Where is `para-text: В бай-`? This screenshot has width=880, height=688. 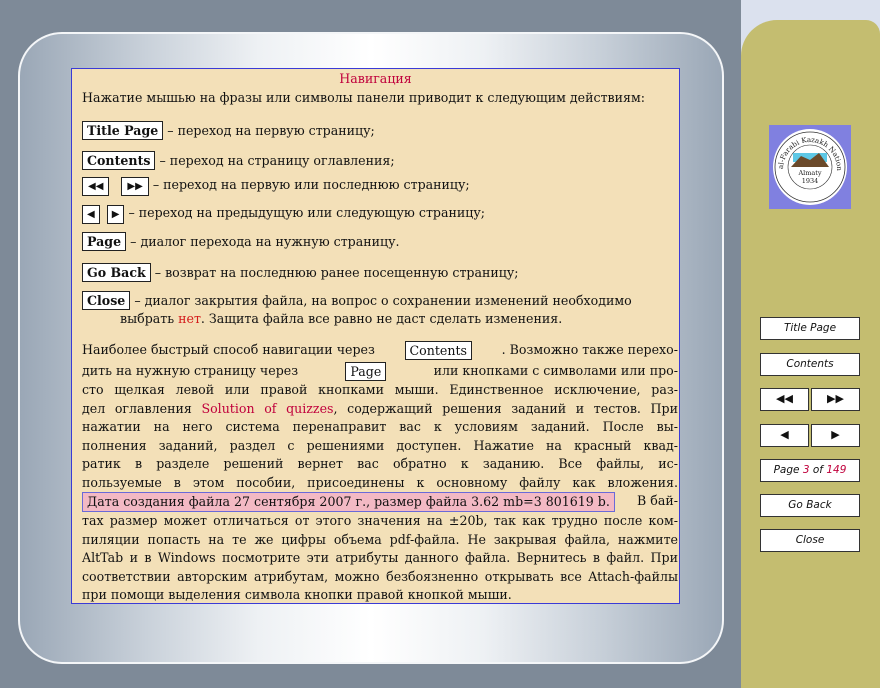
para-text: В бай- is located at coordinates (657, 500).